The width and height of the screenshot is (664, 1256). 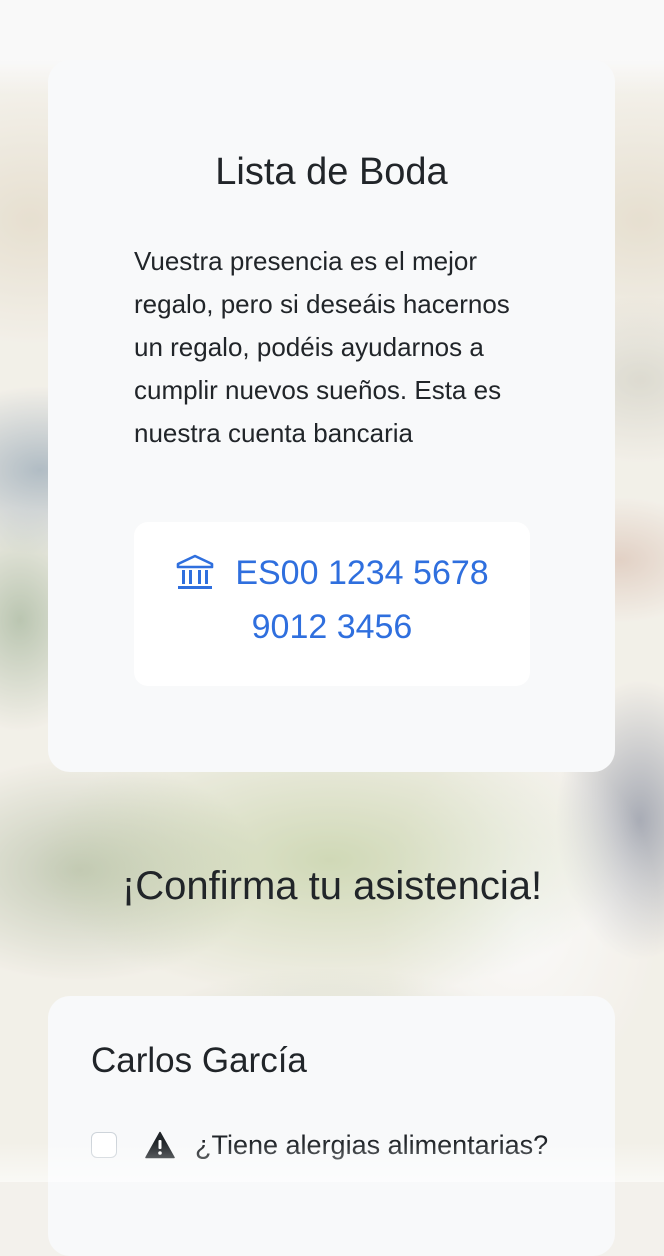 What do you see at coordinates (332, 1162) in the screenshot?
I see `bottom-fade` at bounding box center [332, 1162].